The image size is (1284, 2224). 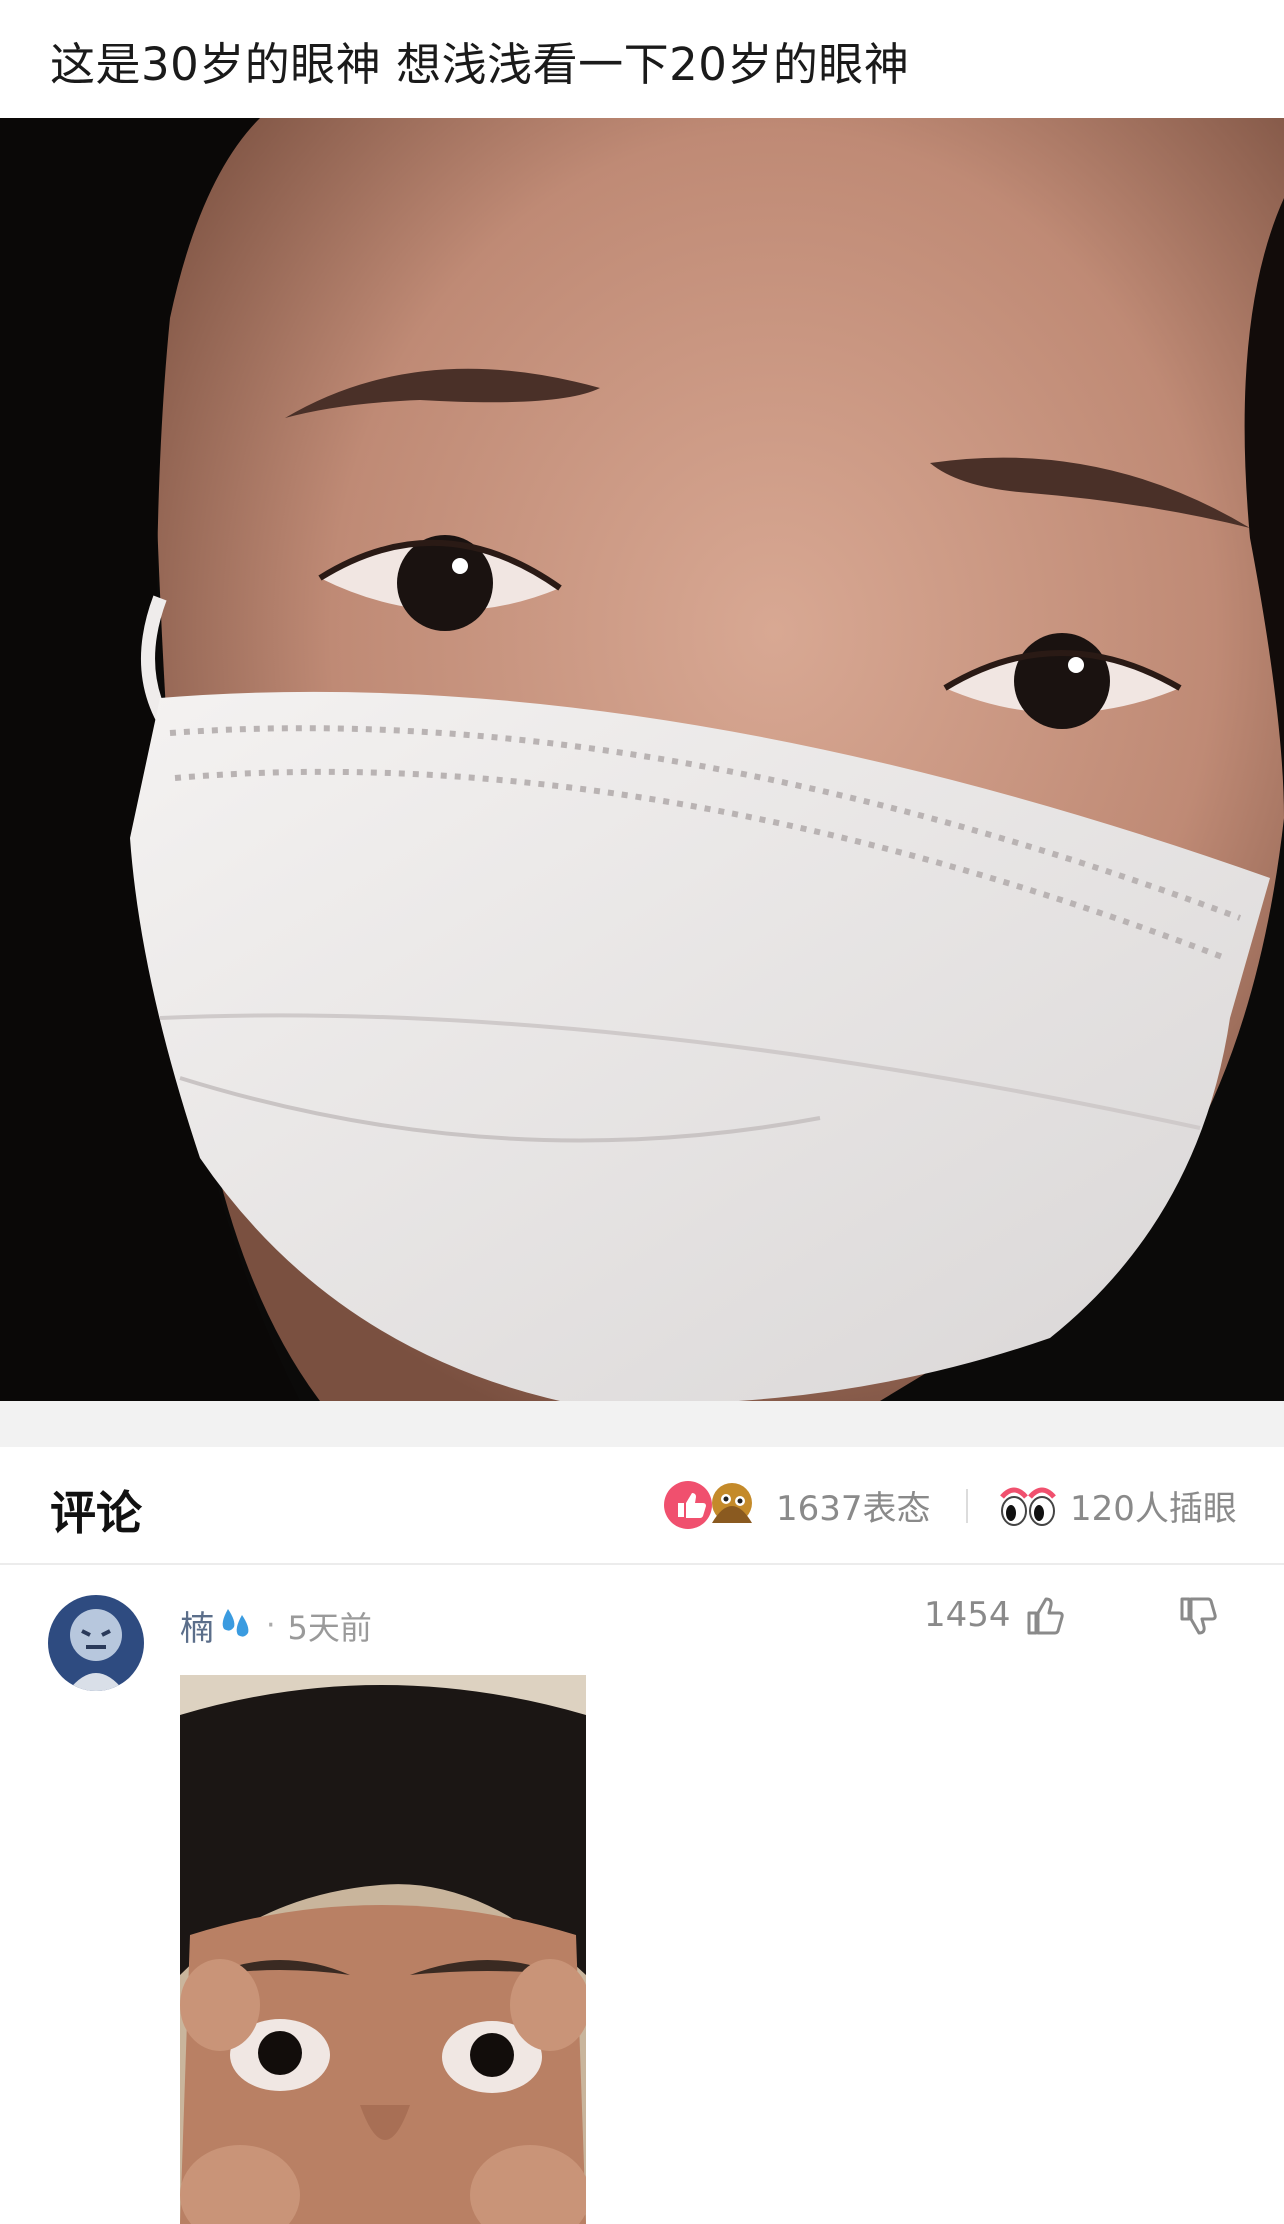 I want to click on avatar, so click(x=96, y=1643).